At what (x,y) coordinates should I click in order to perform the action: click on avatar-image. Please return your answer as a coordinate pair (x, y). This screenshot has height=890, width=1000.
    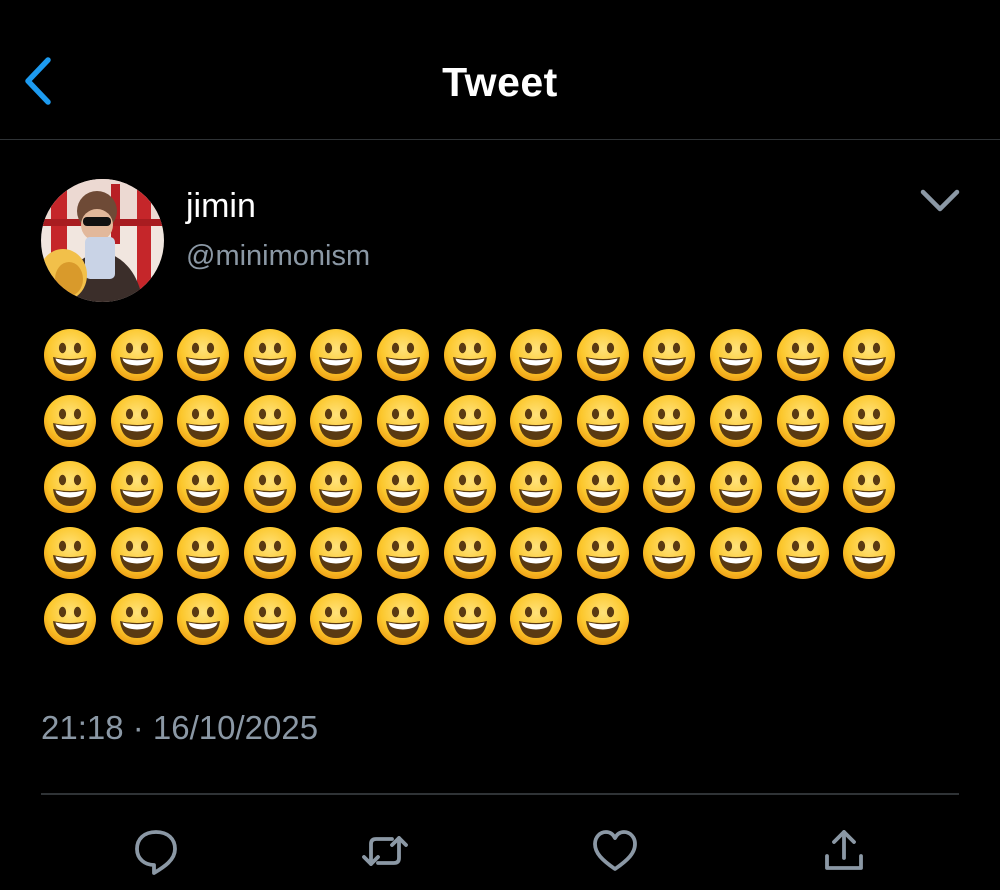
    Looking at the image, I should click on (102, 240).